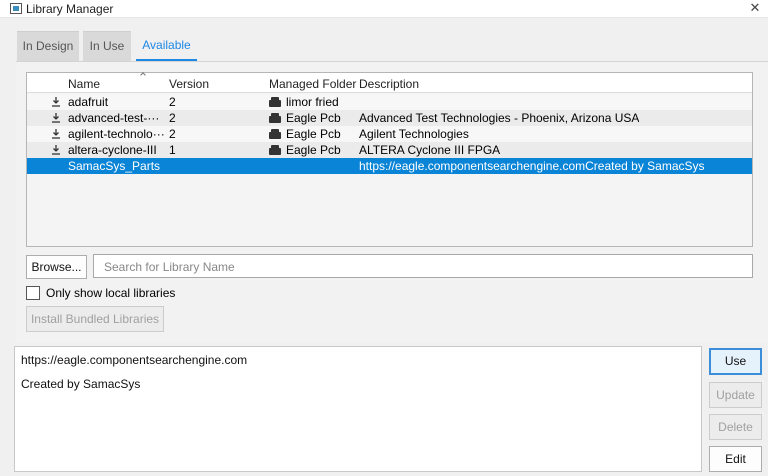 This screenshot has height=476, width=768. I want to click on row-name: adafruit, so click(88, 102).